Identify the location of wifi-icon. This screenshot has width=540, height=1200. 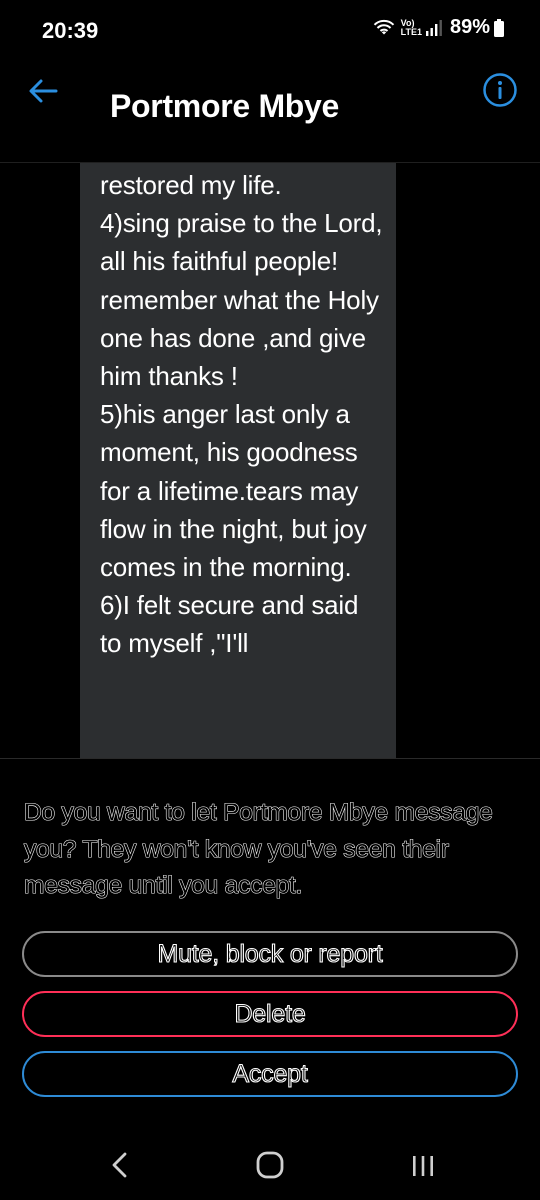
(383, 26).